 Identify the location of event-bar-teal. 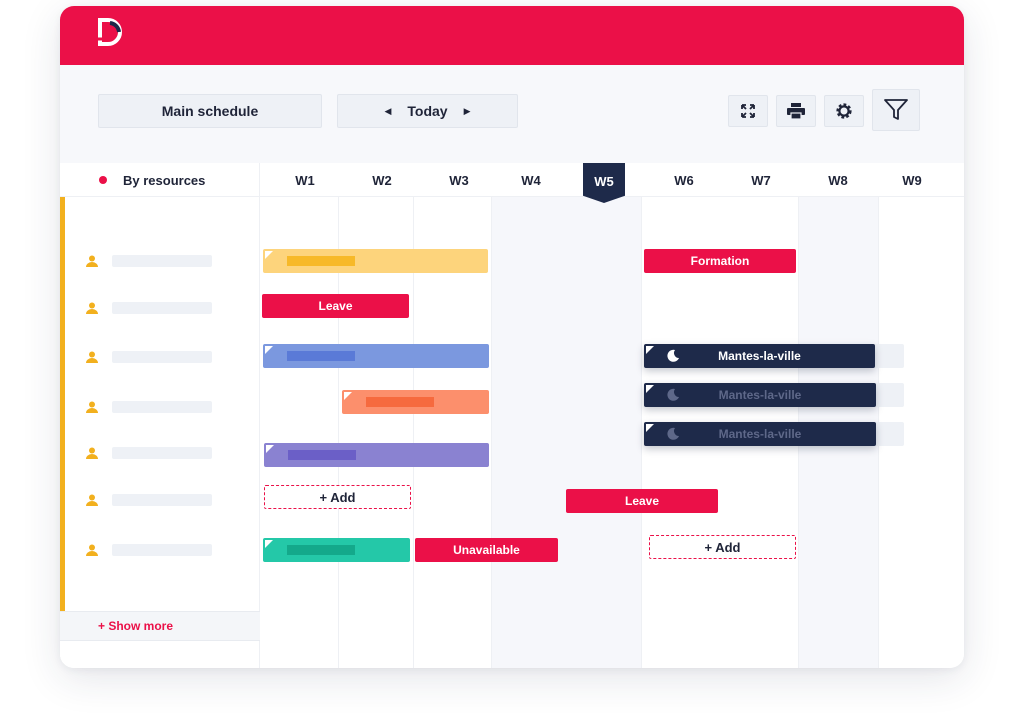
(336, 550).